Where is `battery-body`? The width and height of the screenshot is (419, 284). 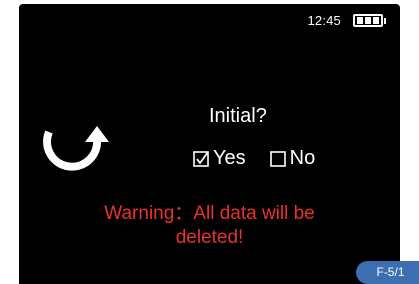 battery-body is located at coordinates (368, 20).